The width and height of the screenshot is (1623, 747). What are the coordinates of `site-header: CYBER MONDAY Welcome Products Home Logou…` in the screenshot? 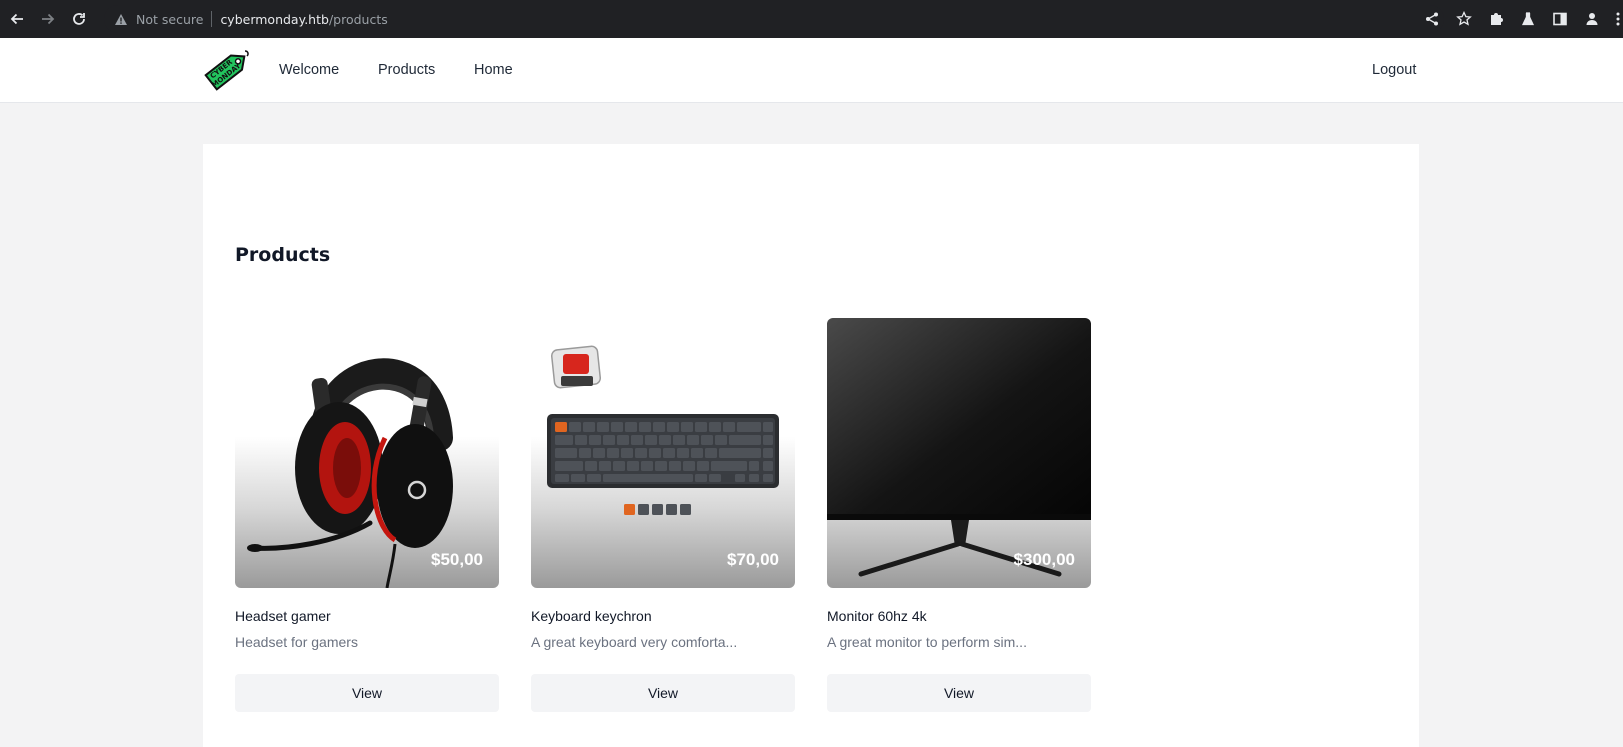 It's located at (811, 70).